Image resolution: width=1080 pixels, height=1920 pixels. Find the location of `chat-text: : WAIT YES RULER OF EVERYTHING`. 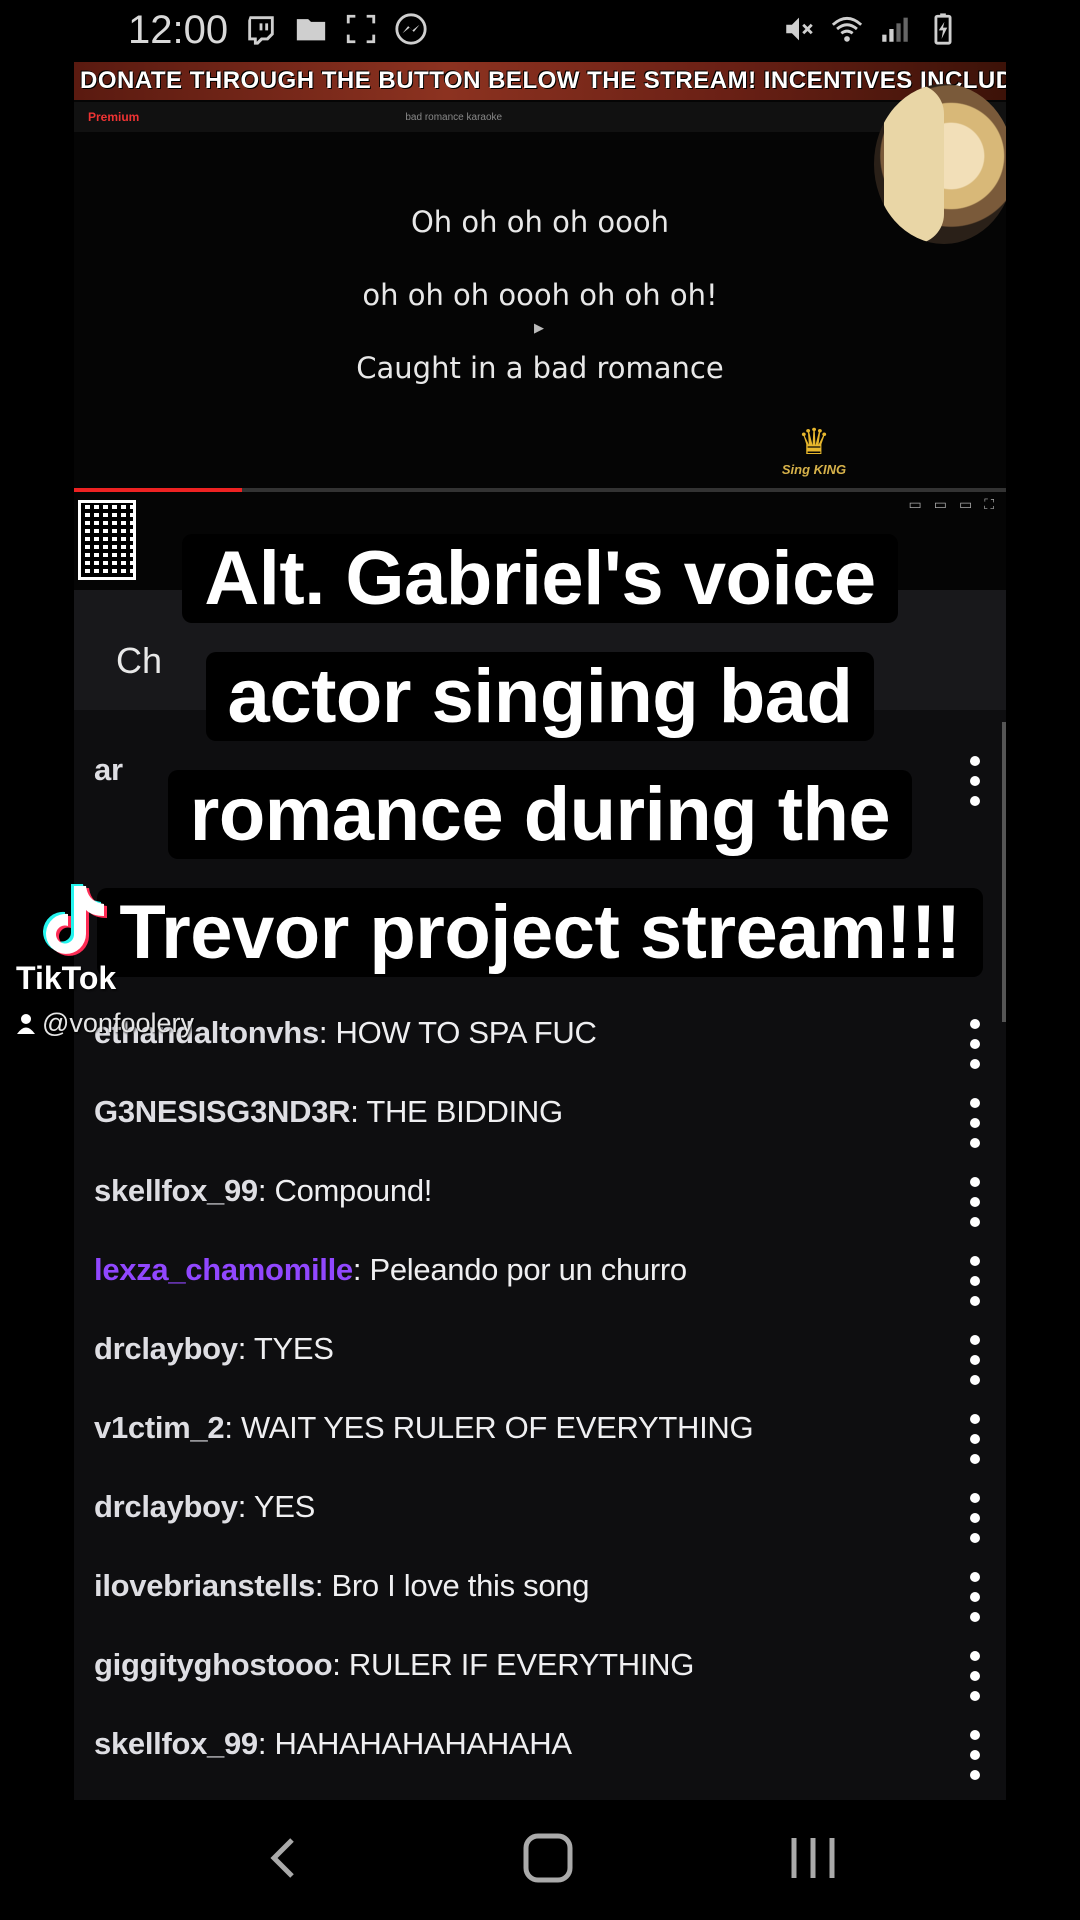

chat-text: : WAIT YES RULER OF EVERYTHING is located at coordinates (489, 1427).